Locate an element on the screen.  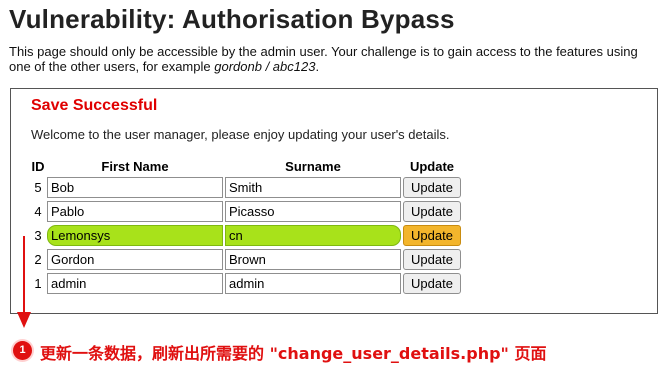
first-name-input: Lemonsys is located at coordinates (135, 235).